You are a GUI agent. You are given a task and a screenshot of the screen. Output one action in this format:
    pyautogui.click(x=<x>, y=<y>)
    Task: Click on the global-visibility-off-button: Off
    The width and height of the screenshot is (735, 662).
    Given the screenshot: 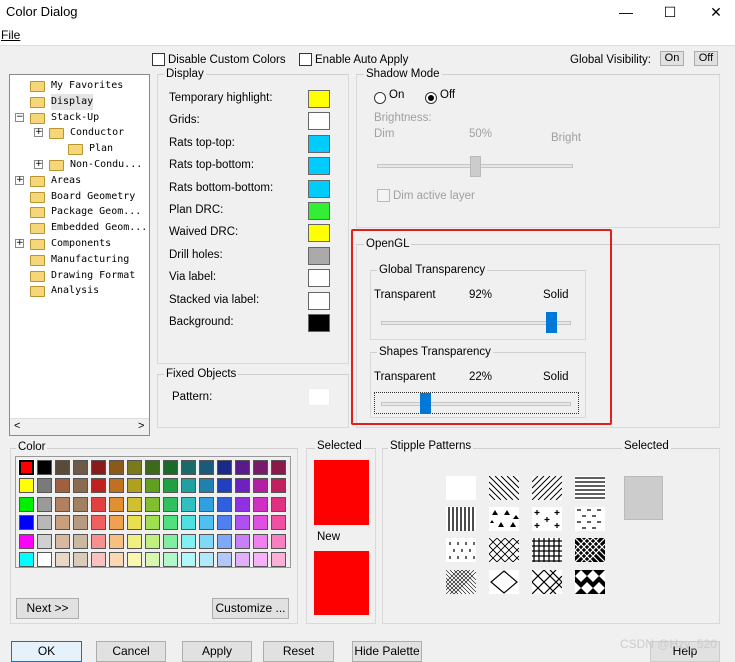 What is the action you would take?
    pyautogui.click(x=706, y=58)
    